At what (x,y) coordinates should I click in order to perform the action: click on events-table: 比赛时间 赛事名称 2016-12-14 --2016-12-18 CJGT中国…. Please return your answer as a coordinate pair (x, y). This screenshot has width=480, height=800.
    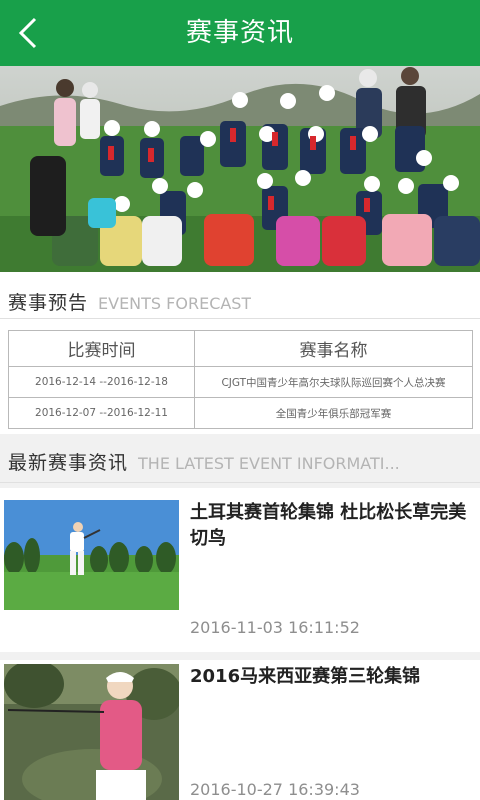
    Looking at the image, I should click on (240, 379).